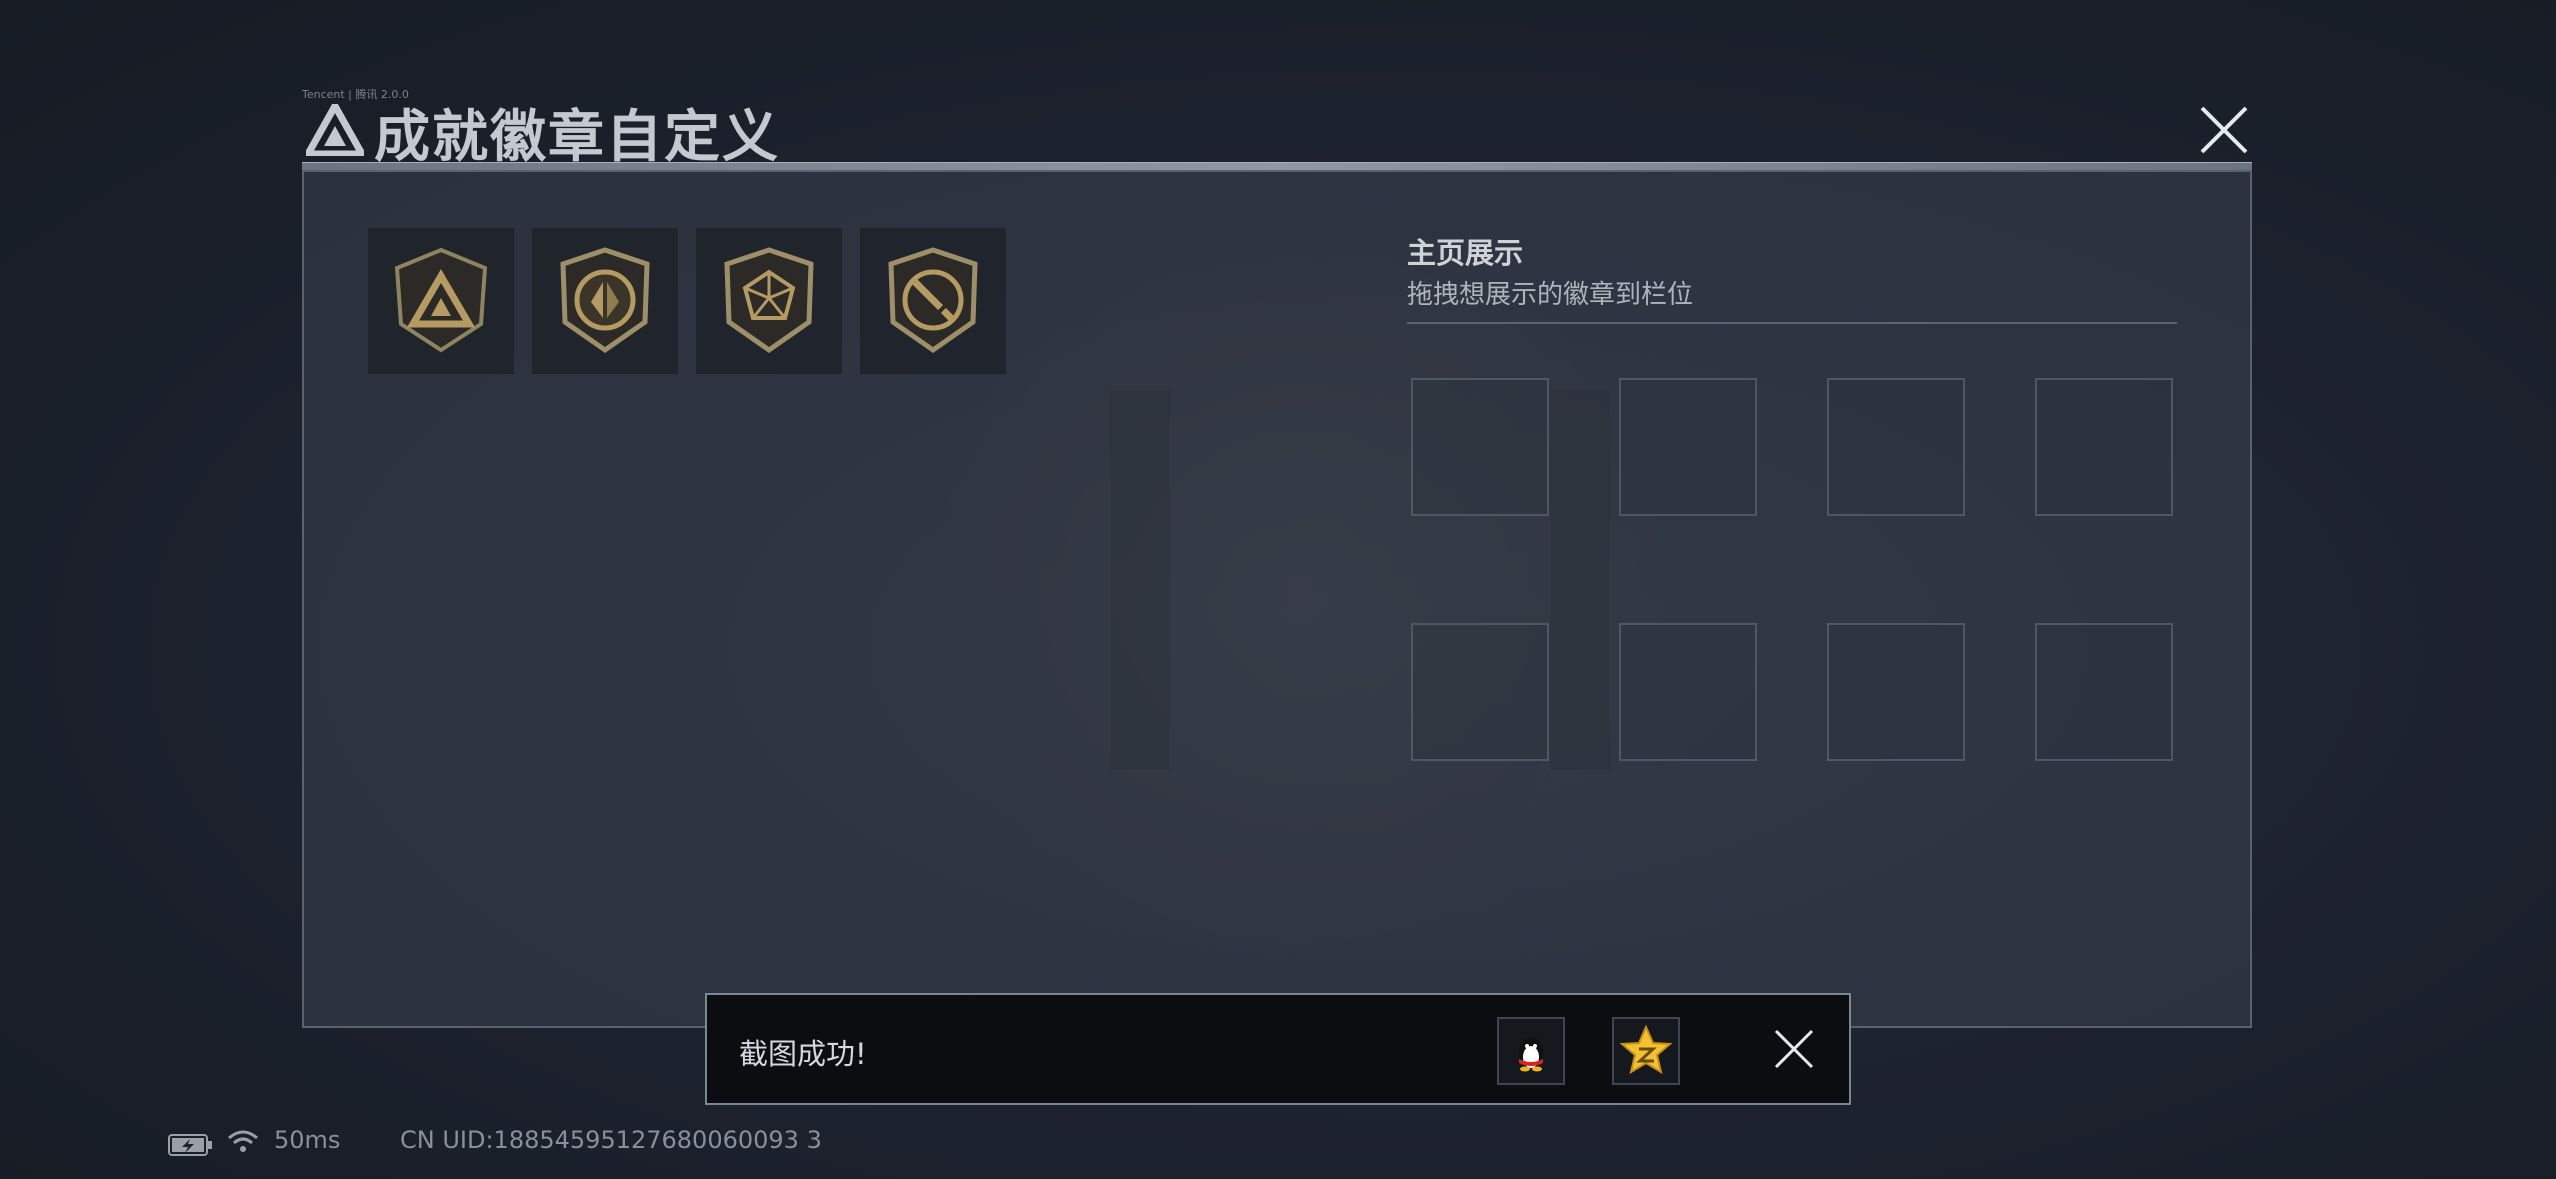 Image resolution: width=2556 pixels, height=1179 pixels. What do you see at coordinates (307, 1140) in the screenshot?
I see `ping-value: 50ms` at bounding box center [307, 1140].